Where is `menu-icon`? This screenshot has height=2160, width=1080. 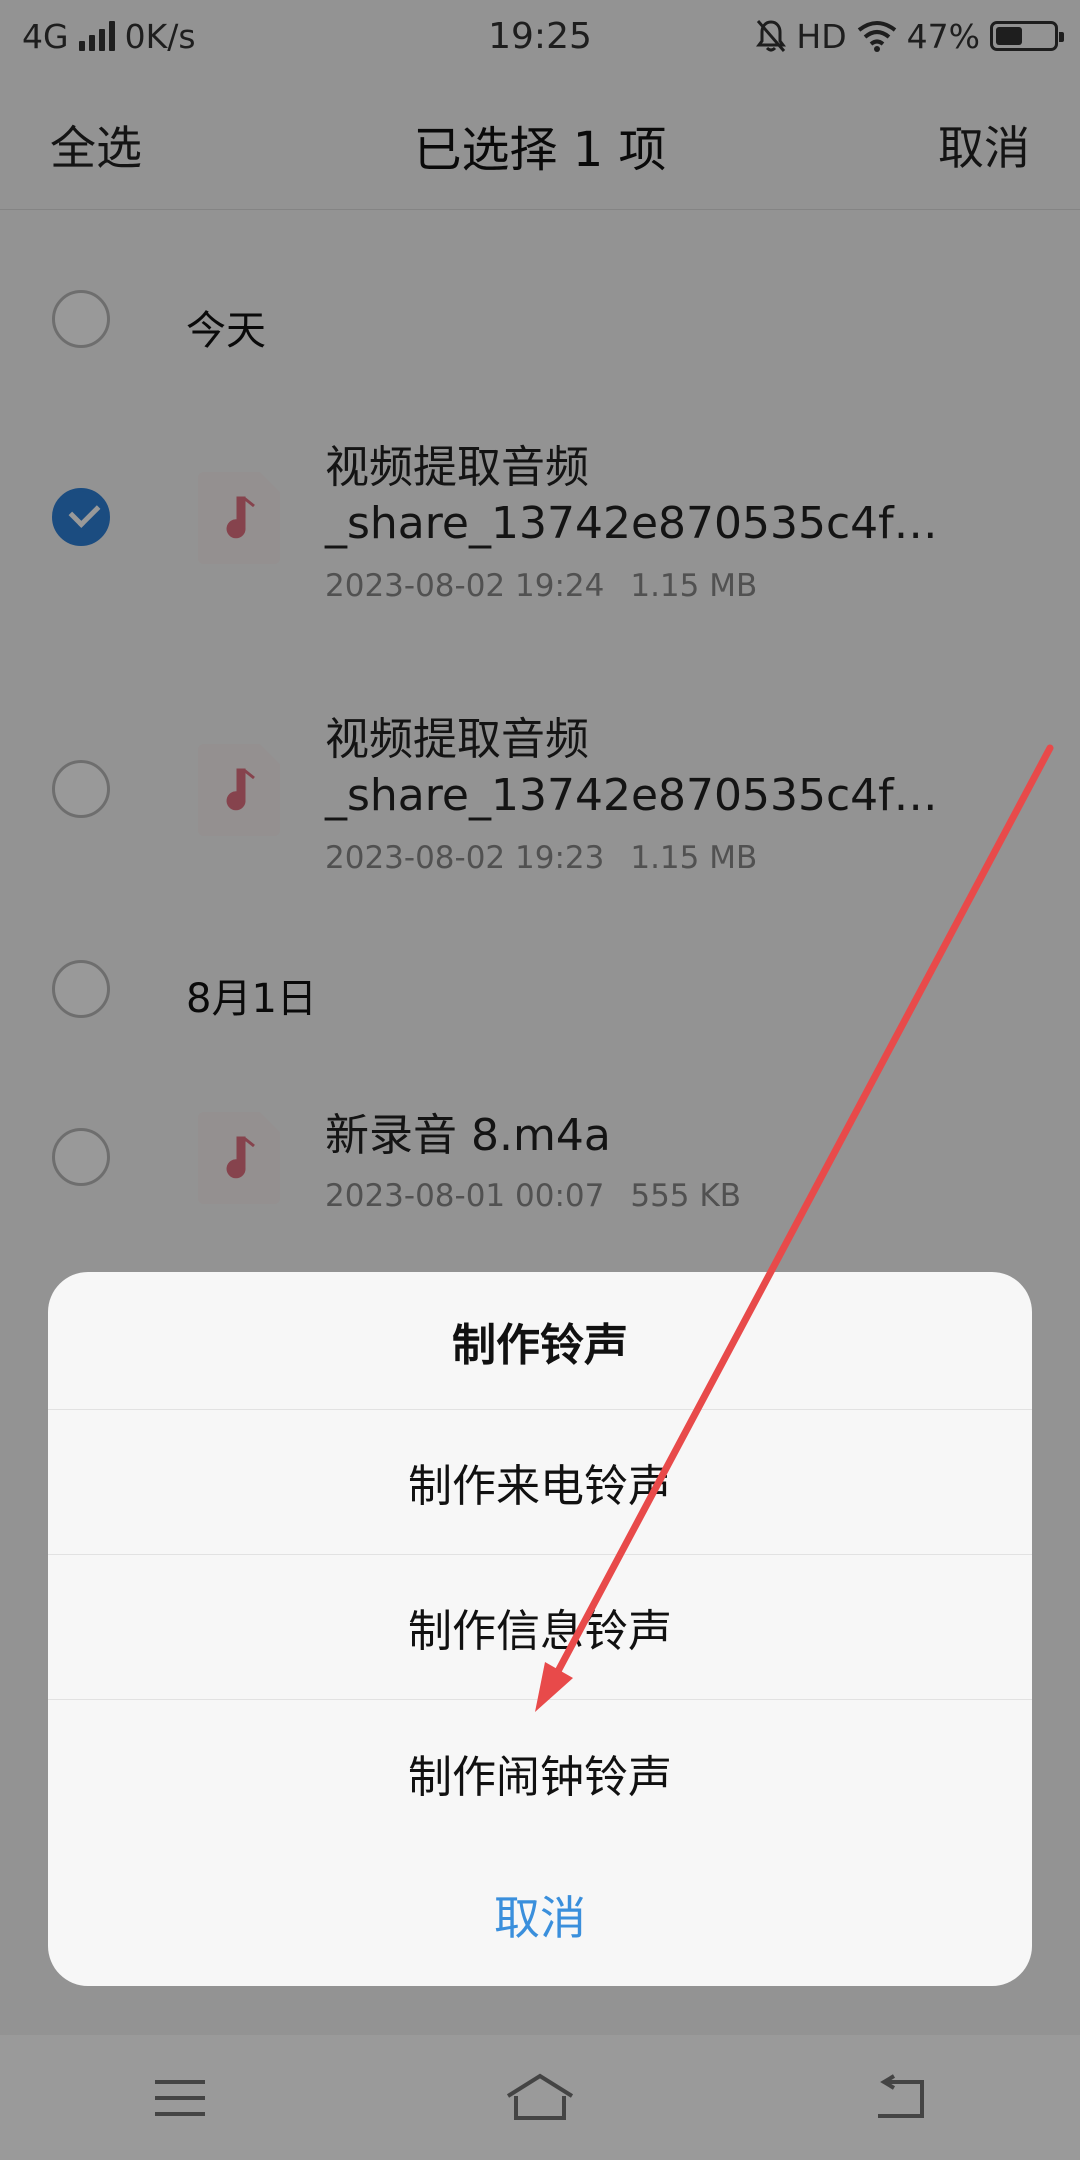
menu-icon is located at coordinates (180, 2097).